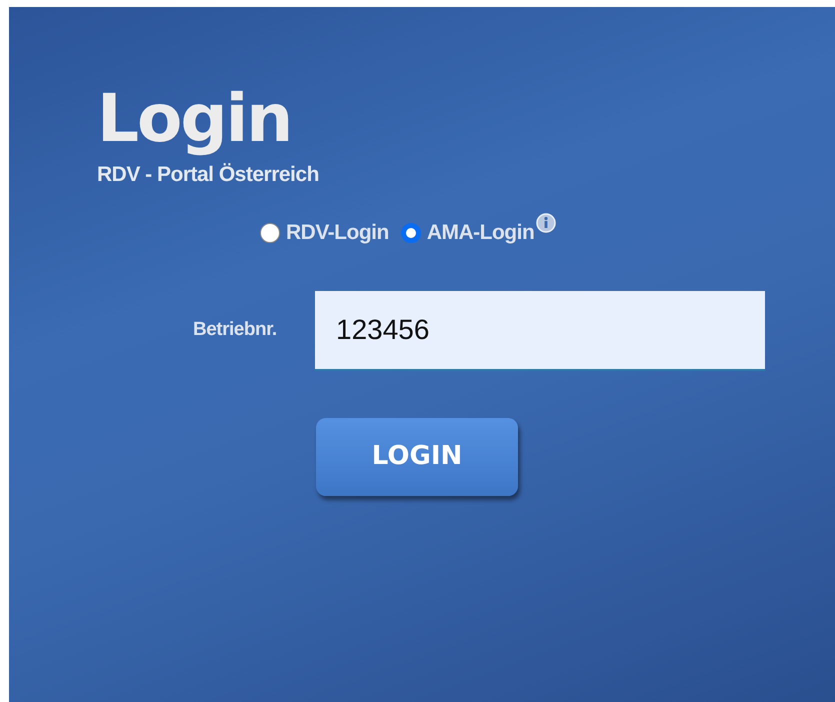  I want to click on page-title: Login, so click(194, 119).